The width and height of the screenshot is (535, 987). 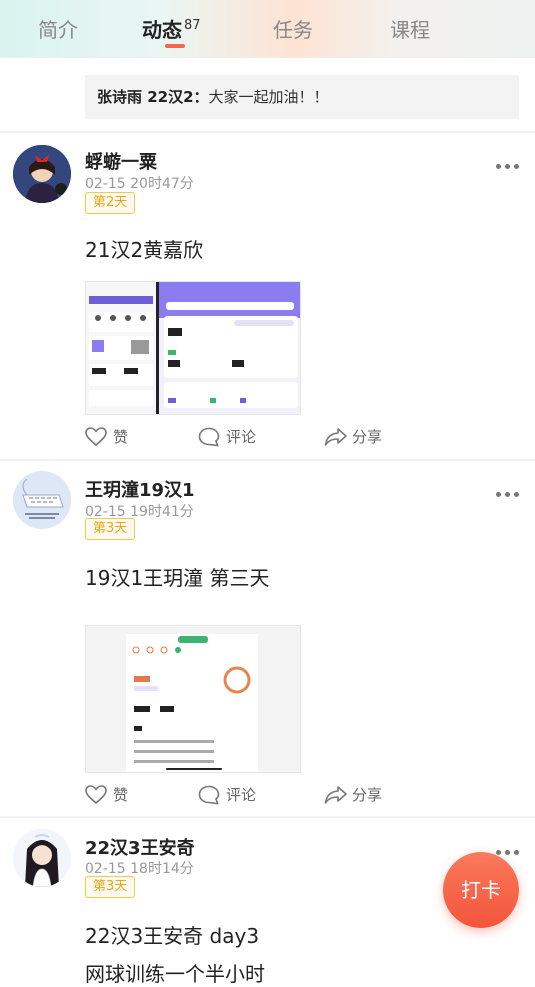 I want to click on post-time: 02-15 18时14分, so click(x=139, y=869).